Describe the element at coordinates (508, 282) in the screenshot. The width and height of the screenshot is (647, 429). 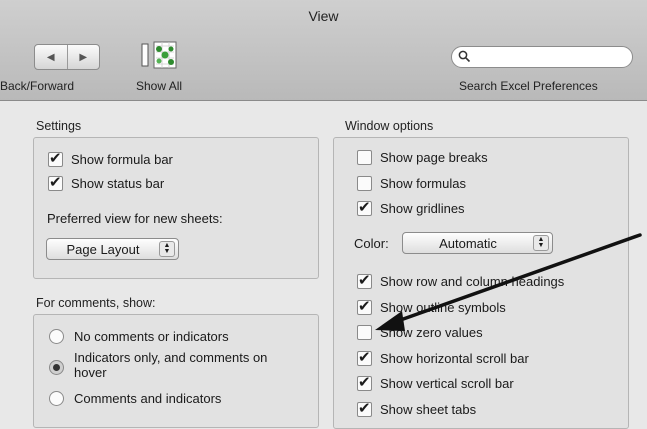
I see `annotation-arrow` at that location.